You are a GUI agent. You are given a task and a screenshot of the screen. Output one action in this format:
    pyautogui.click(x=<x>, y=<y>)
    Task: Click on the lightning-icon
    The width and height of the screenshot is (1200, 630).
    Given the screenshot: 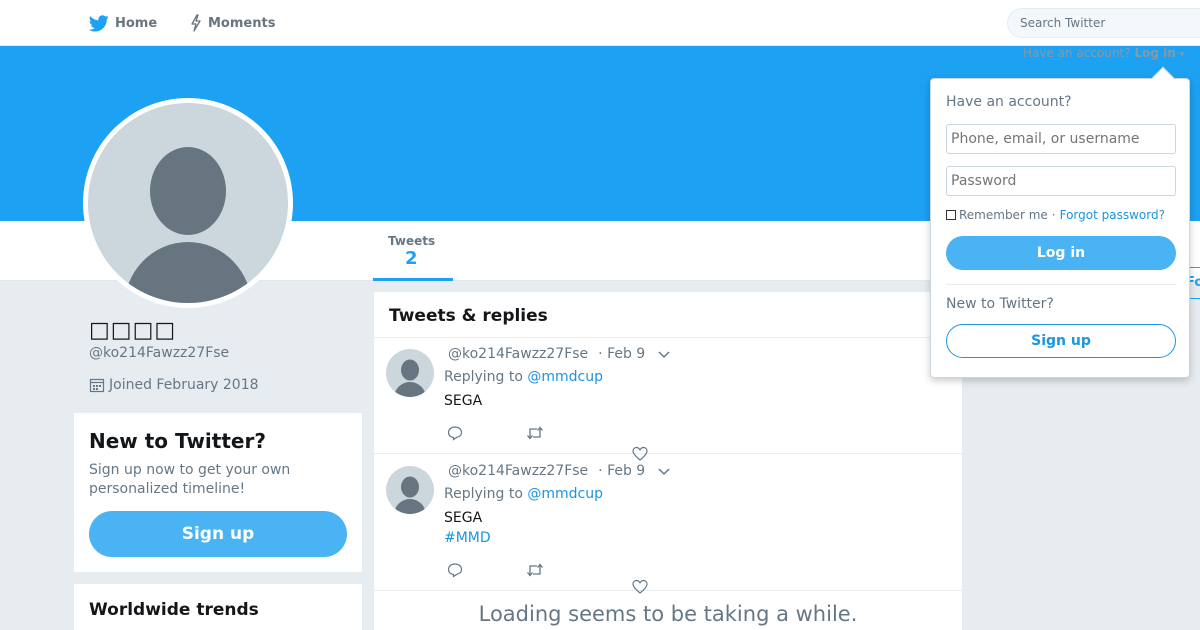 What is the action you would take?
    pyautogui.click(x=196, y=23)
    